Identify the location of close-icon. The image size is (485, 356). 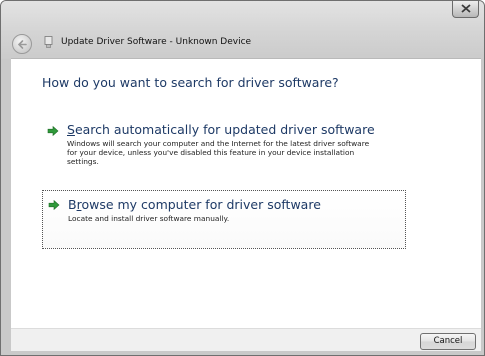
(466, 8).